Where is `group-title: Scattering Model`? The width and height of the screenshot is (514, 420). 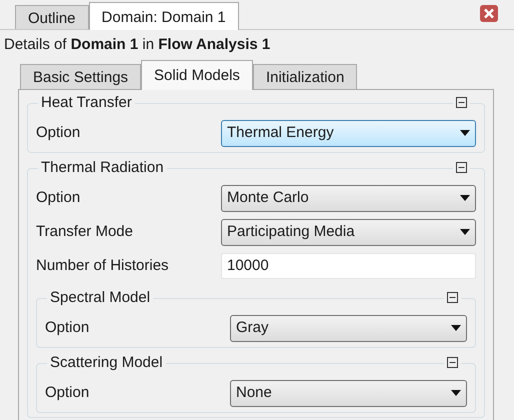
group-title: Scattering Model is located at coordinates (106, 363).